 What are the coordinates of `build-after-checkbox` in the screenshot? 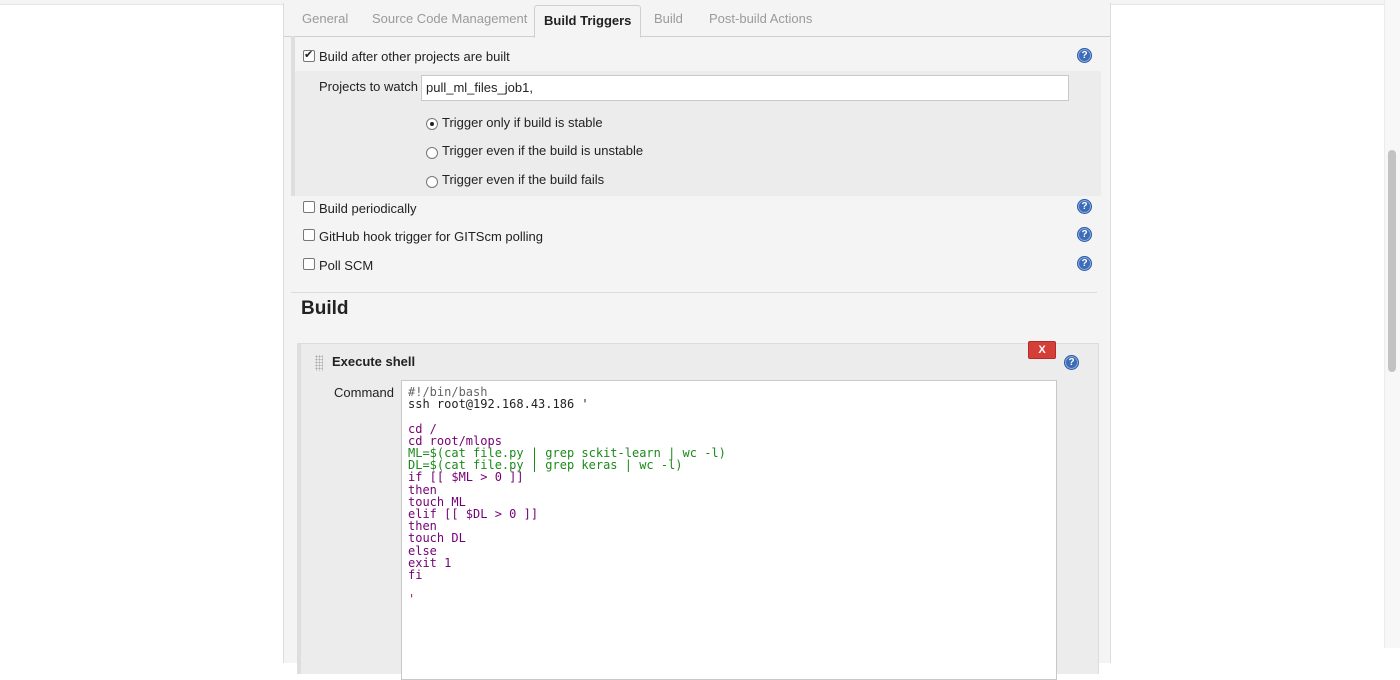 It's located at (309, 55).